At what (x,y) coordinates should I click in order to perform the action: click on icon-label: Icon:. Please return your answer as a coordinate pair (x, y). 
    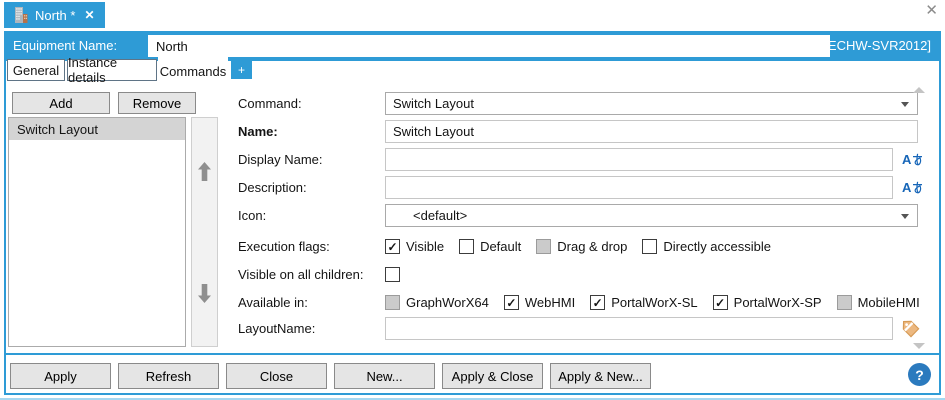
    Looking at the image, I should click on (252, 215).